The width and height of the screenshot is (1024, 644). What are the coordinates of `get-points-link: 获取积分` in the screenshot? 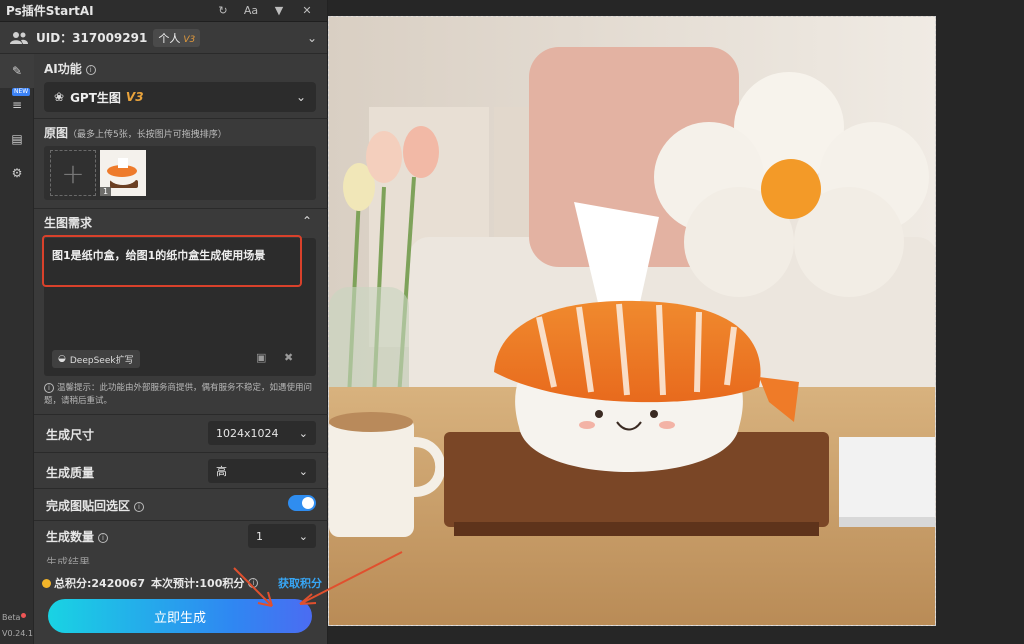 It's located at (300, 583).